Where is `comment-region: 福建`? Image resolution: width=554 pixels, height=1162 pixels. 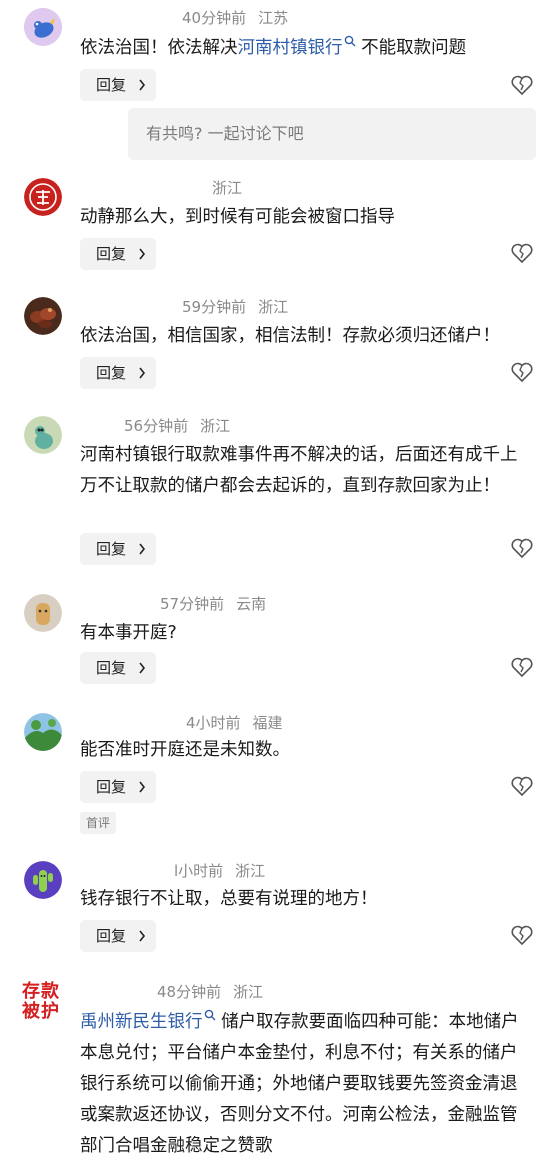
comment-region: 福建 is located at coordinates (267, 723).